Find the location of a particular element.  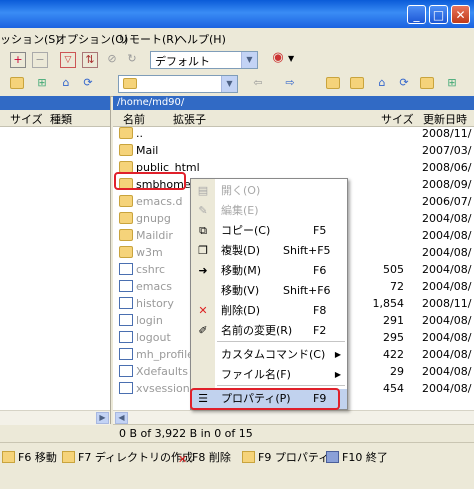

menu-help: ヘルプ(H) is located at coordinates (201, 39).